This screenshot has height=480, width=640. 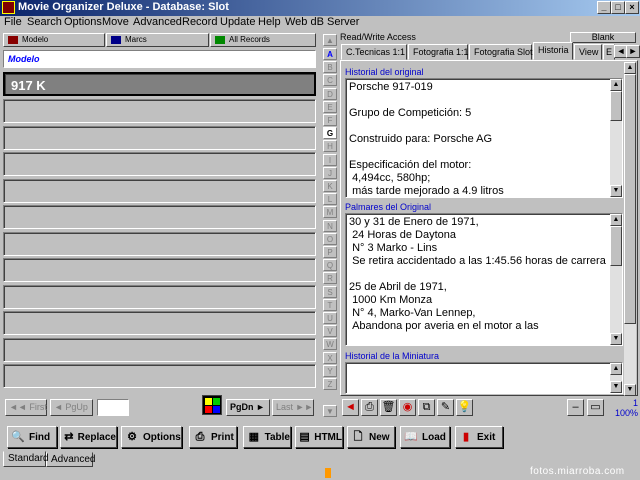 I want to click on replace-button: ⇄ Replace, so click(x=88, y=437).